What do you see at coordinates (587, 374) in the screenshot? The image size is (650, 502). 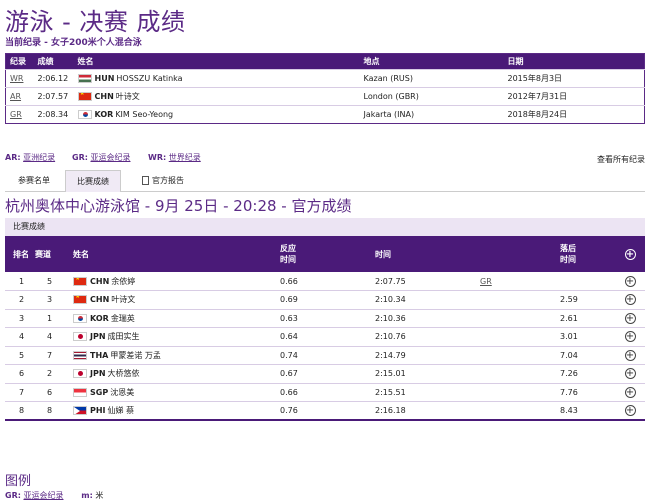 I see `result-behind: 7.26` at bounding box center [587, 374].